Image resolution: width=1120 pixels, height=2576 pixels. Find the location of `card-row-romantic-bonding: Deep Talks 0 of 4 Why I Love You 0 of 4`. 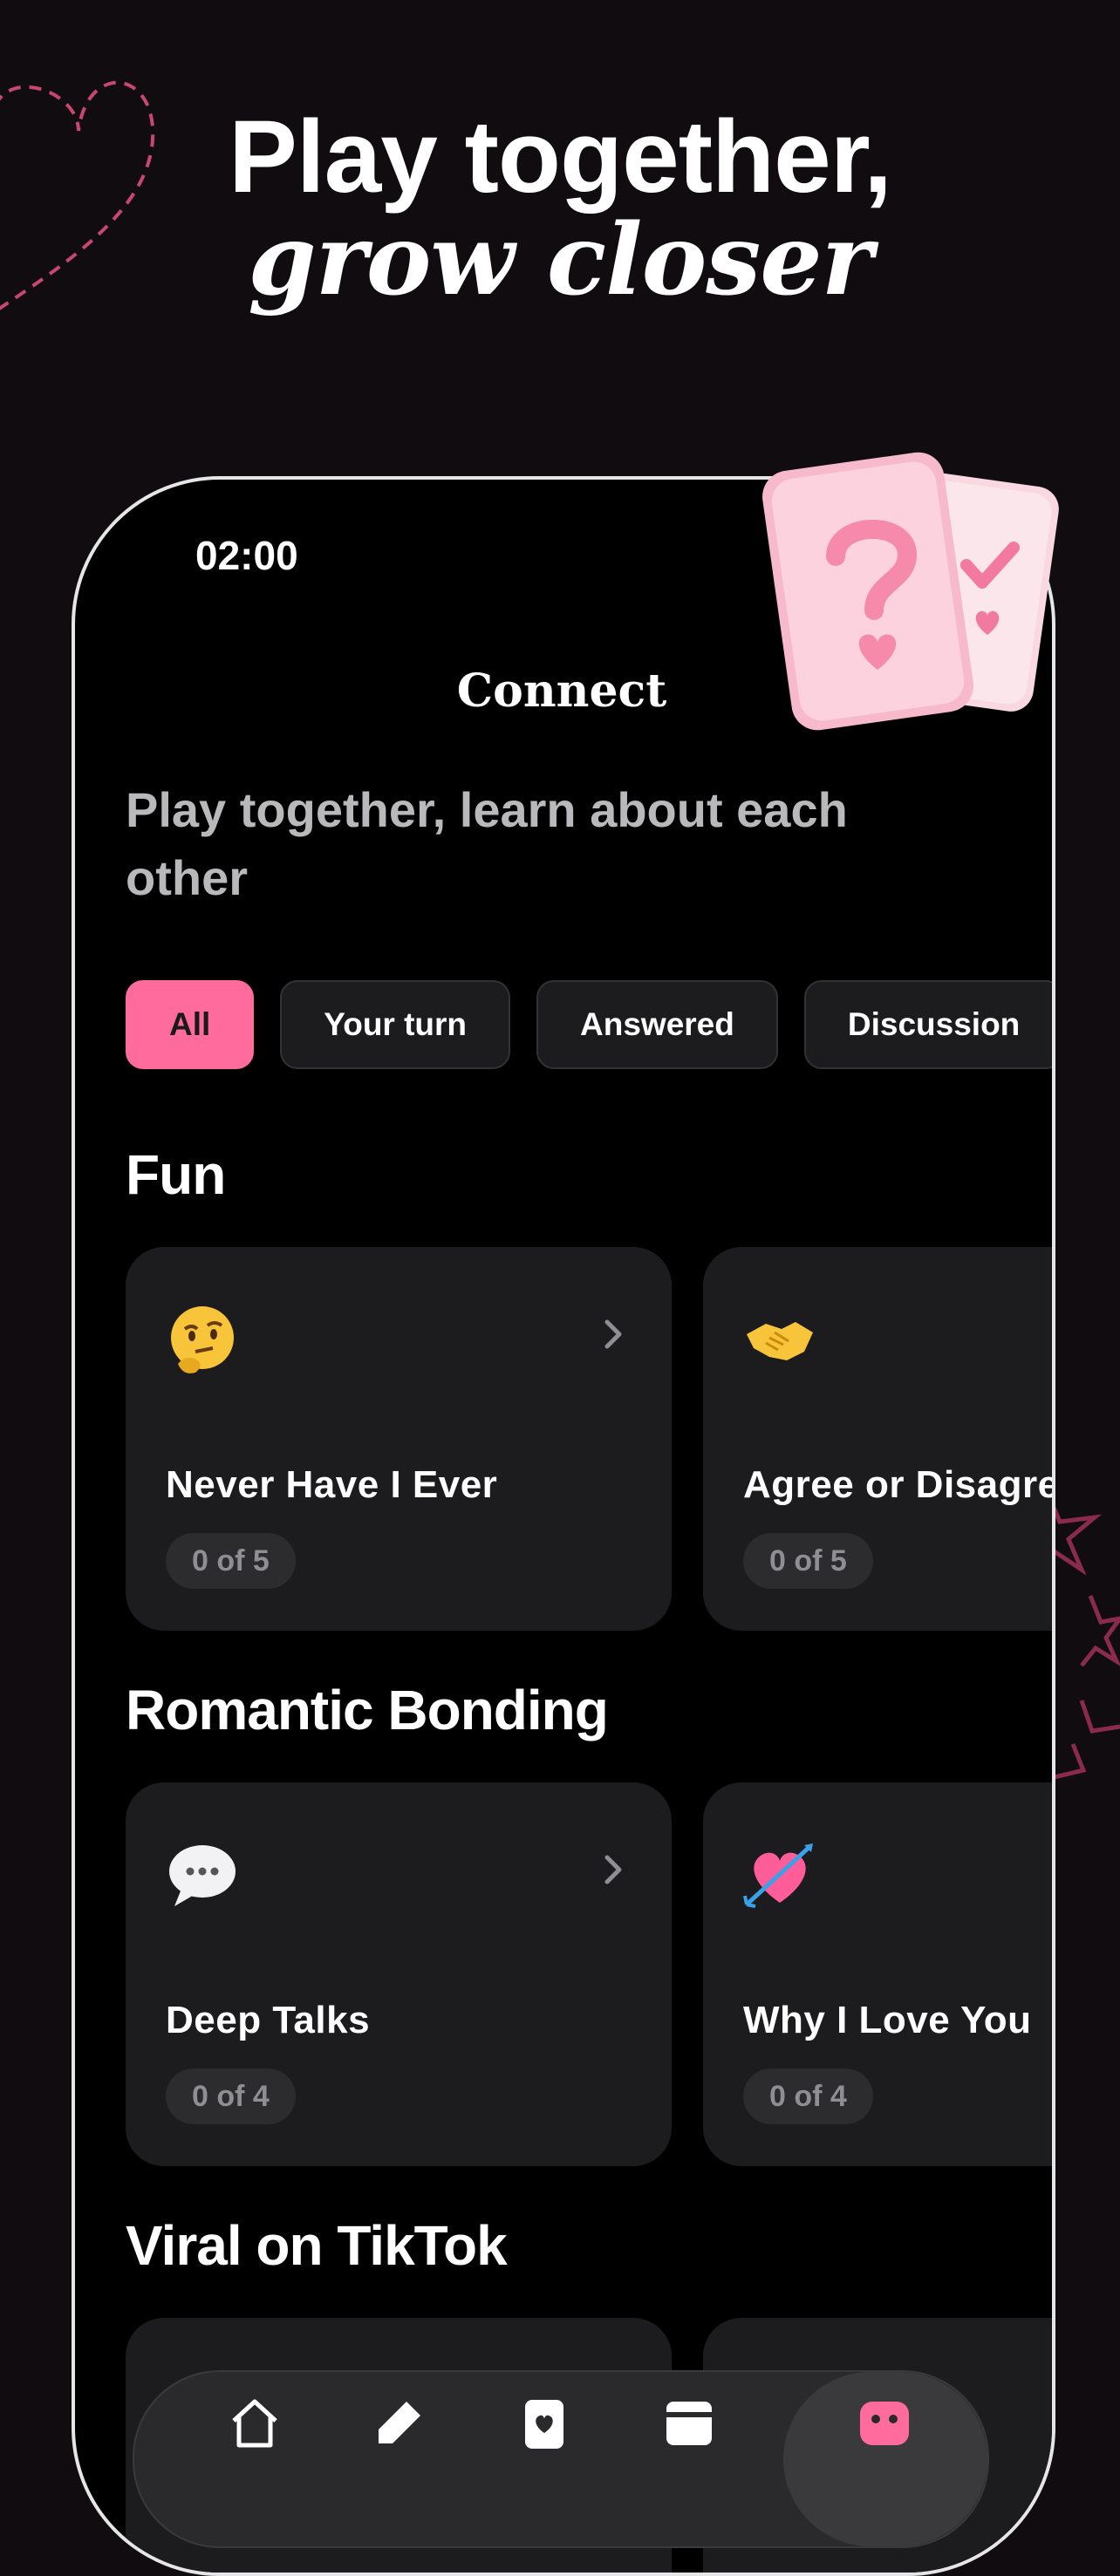

card-row-romantic-bonding: Deep Talks 0 of 4 Why I Love You 0 of 4 is located at coordinates (589, 1974).